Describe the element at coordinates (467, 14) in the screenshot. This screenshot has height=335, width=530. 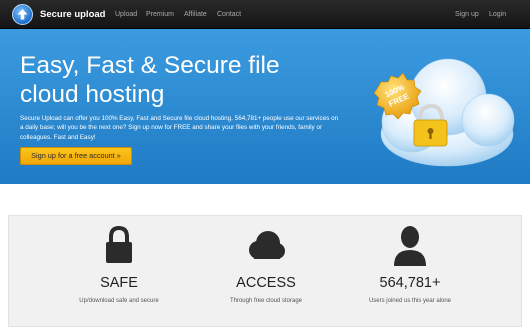
I see `nav-sign-up: Sign up` at that location.